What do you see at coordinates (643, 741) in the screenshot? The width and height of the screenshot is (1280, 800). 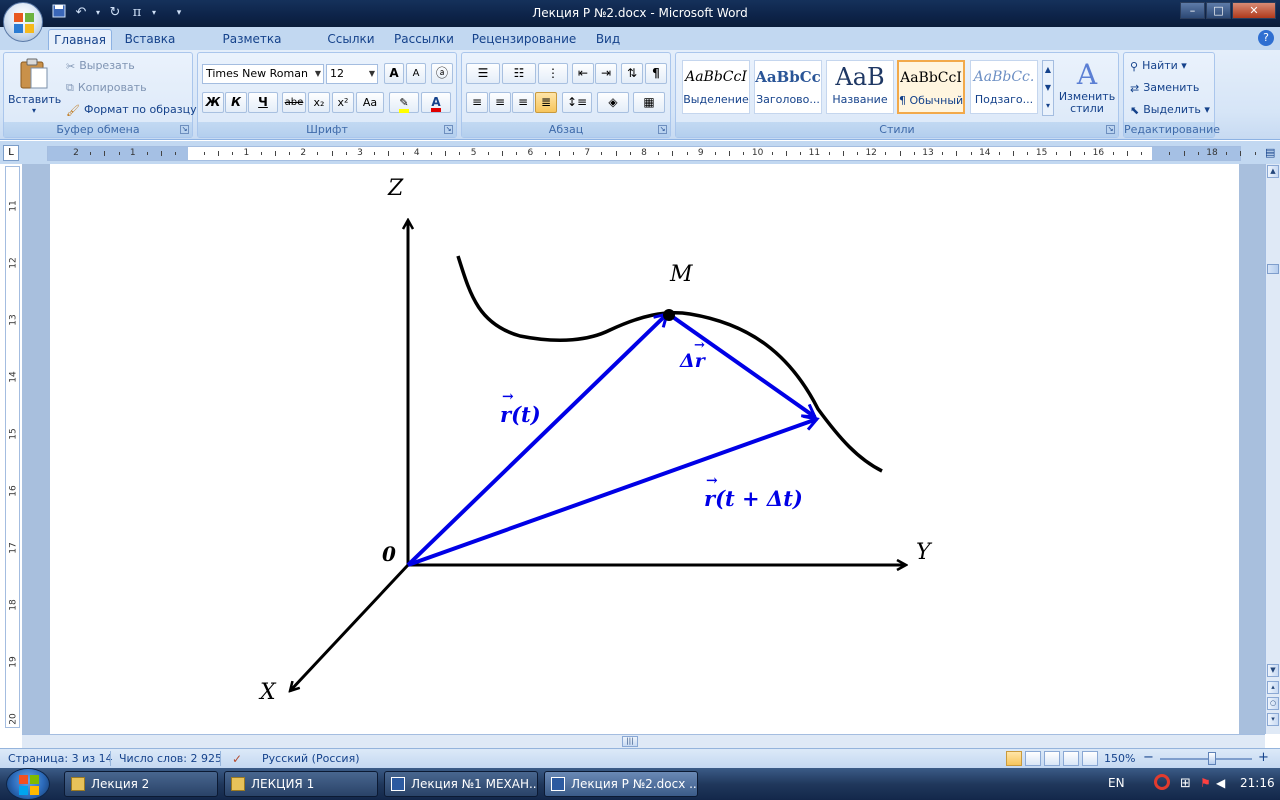 I see `horizontal-scrollbar: |||` at bounding box center [643, 741].